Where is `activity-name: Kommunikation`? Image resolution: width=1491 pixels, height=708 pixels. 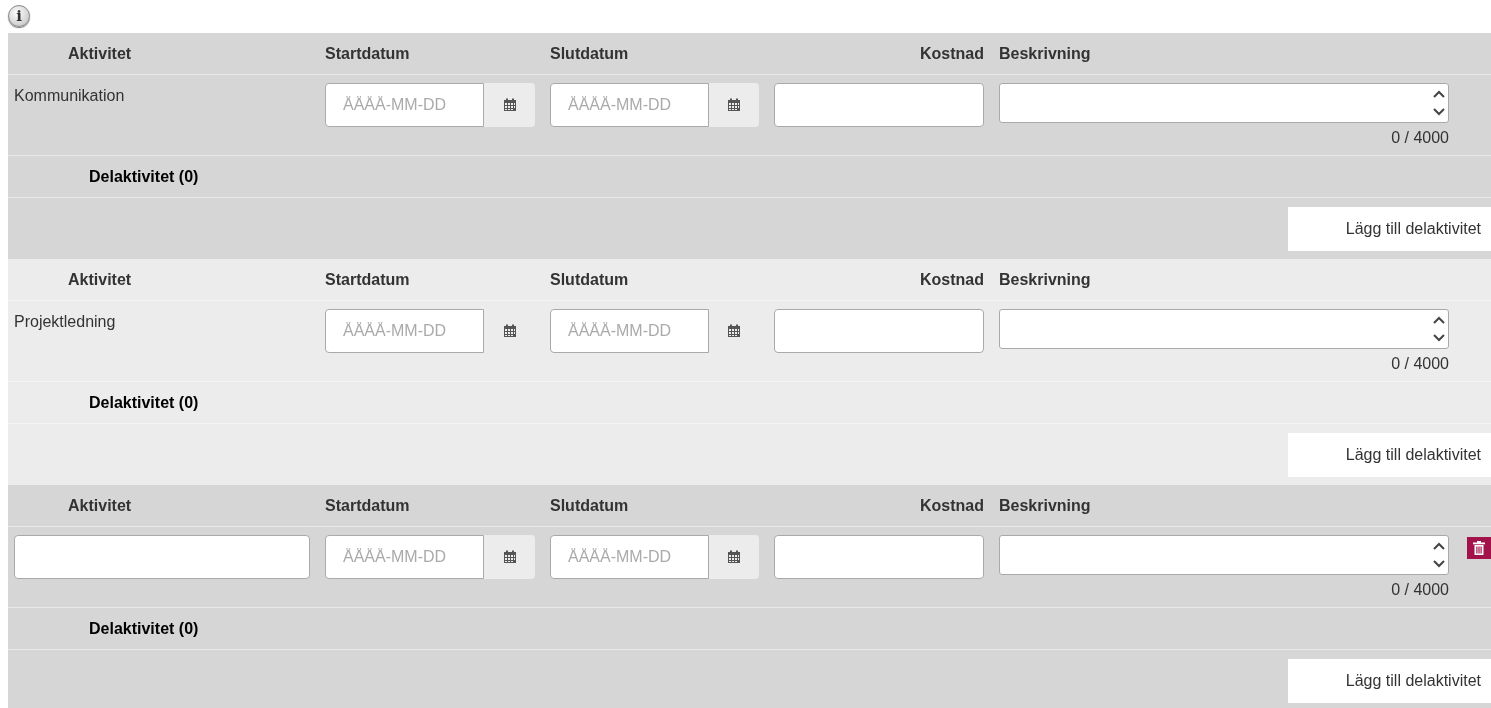 activity-name: Kommunikation is located at coordinates (69, 95).